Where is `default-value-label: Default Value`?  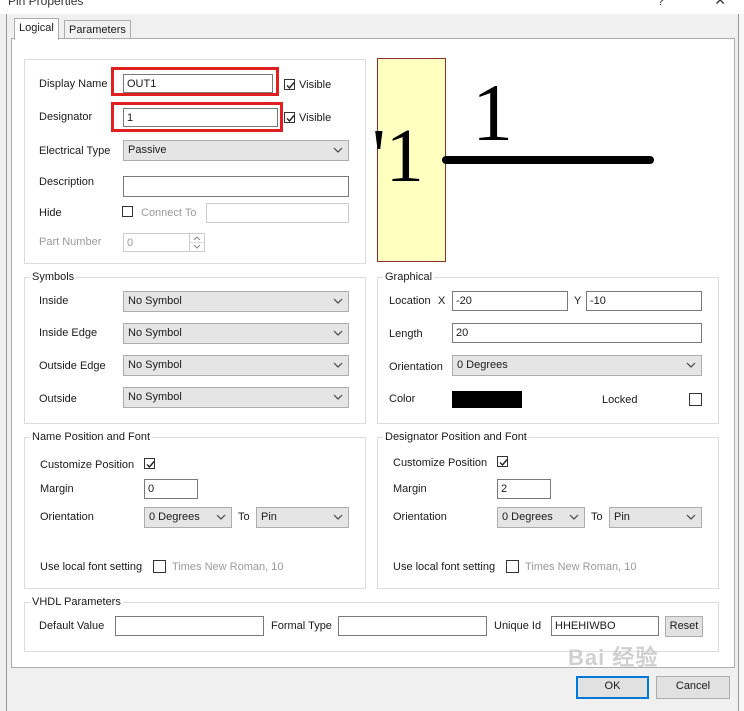 default-value-label: Default Value is located at coordinates (72, 626).